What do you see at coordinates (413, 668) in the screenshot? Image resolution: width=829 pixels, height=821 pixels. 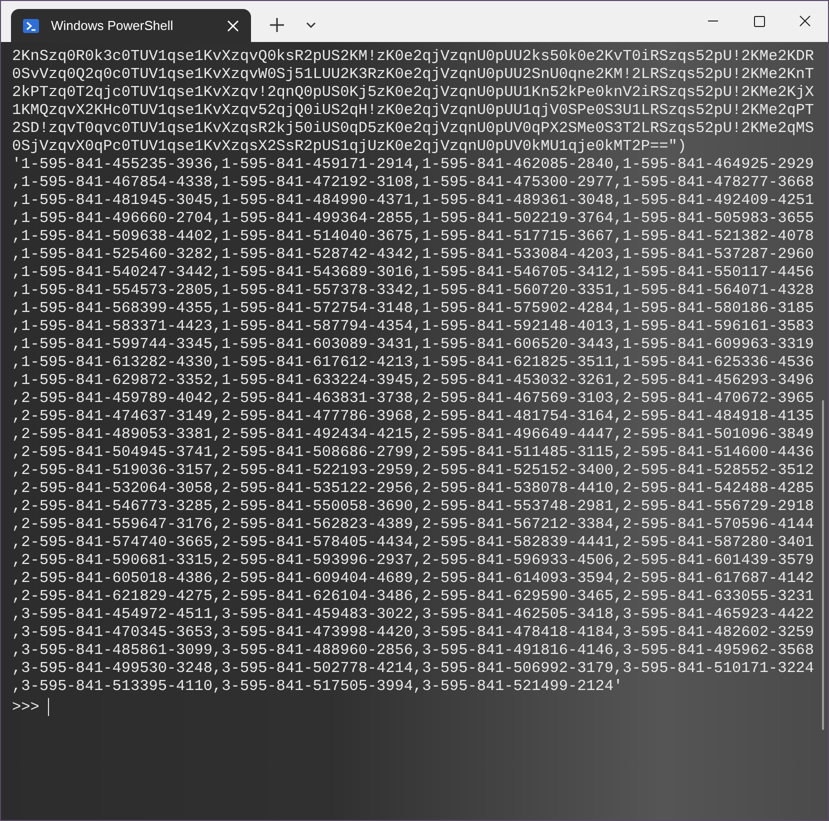 I see `output-line: ,3-595-841-499530-3248,3-595-841-502778-4214,3-595-841-506992-3179,3-595-841-510171-3224` at bounding box center [413, 668].